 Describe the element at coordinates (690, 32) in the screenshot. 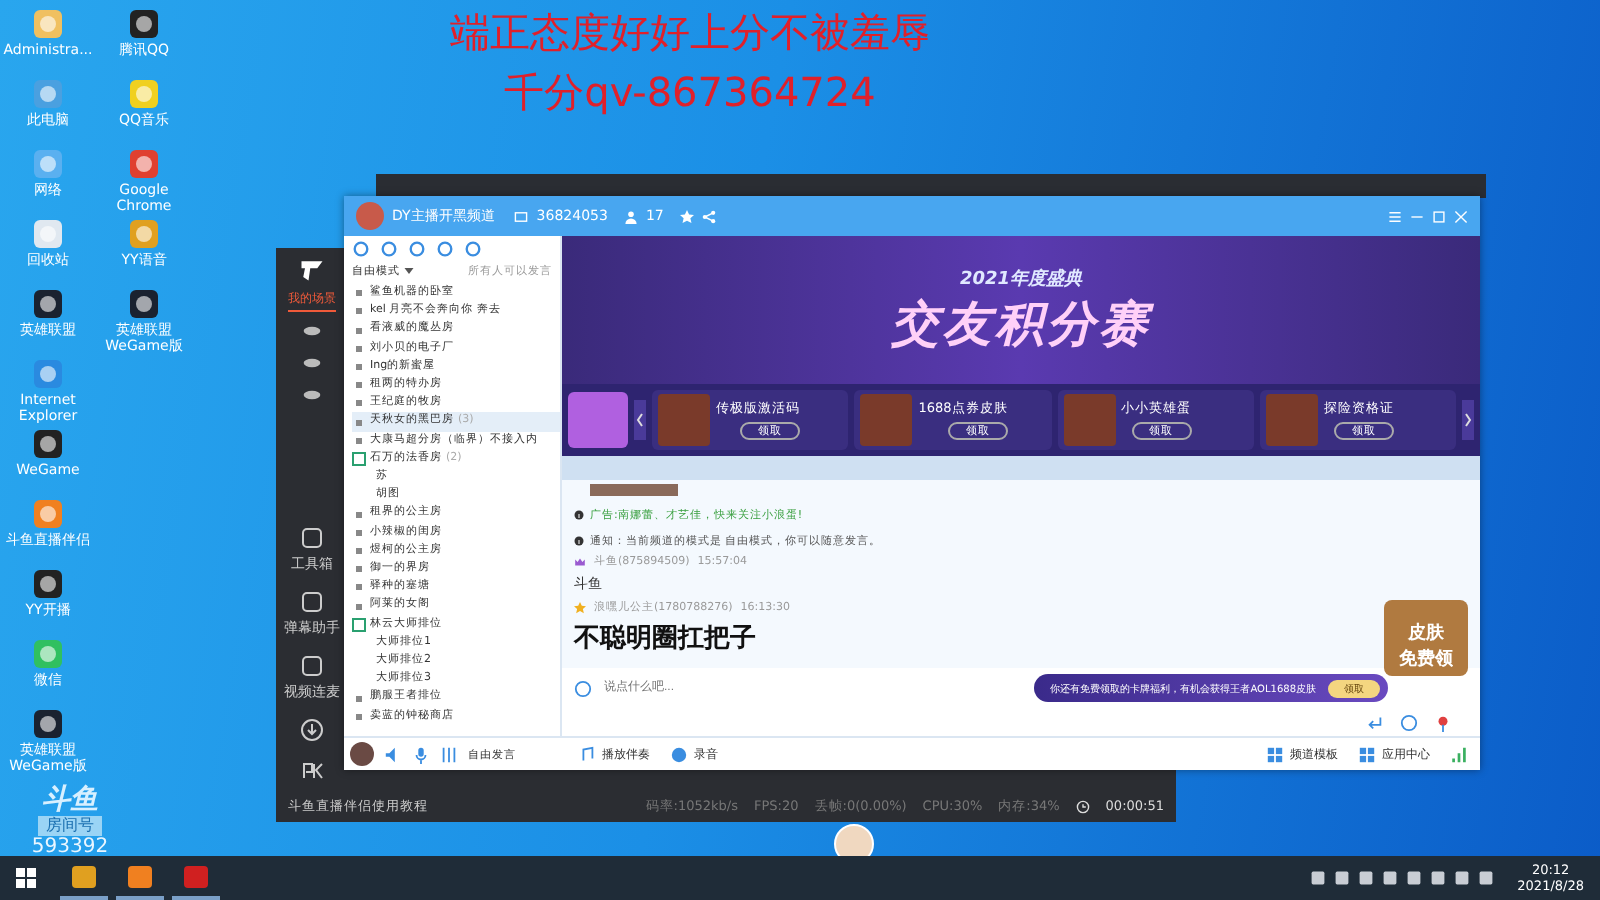

I see `overlay-text: 端正态度好好上分不被羞辱` at that location.